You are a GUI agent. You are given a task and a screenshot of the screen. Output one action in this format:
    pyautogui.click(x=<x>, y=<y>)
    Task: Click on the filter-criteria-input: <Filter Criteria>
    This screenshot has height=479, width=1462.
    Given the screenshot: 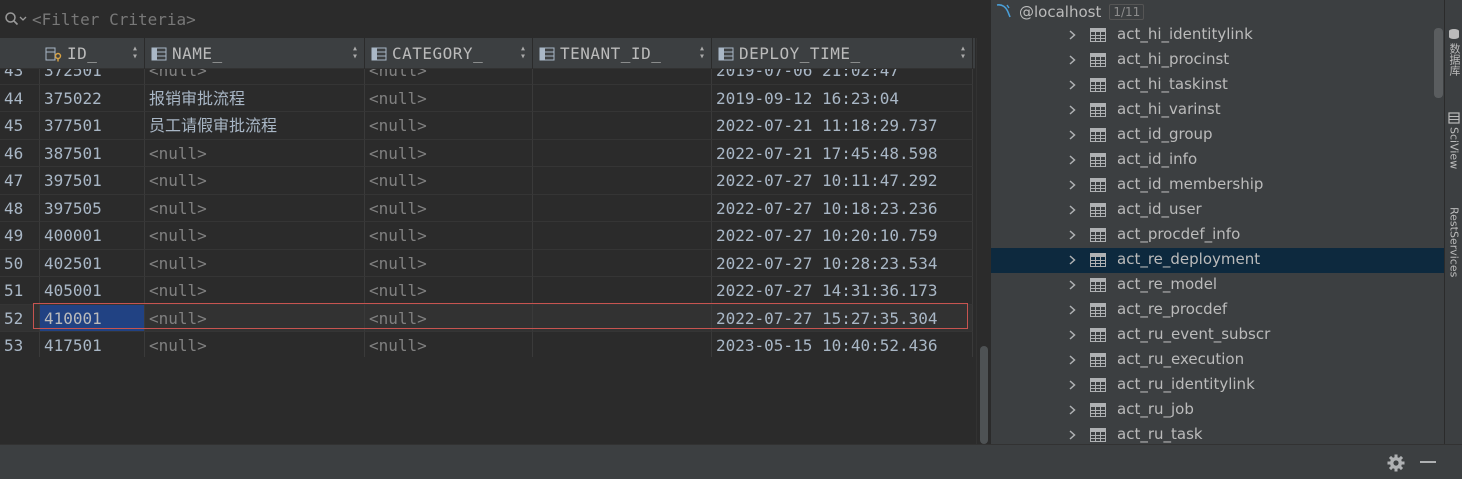 What is the action you would take?
    pyautogui.click(x=114, y=19)
    